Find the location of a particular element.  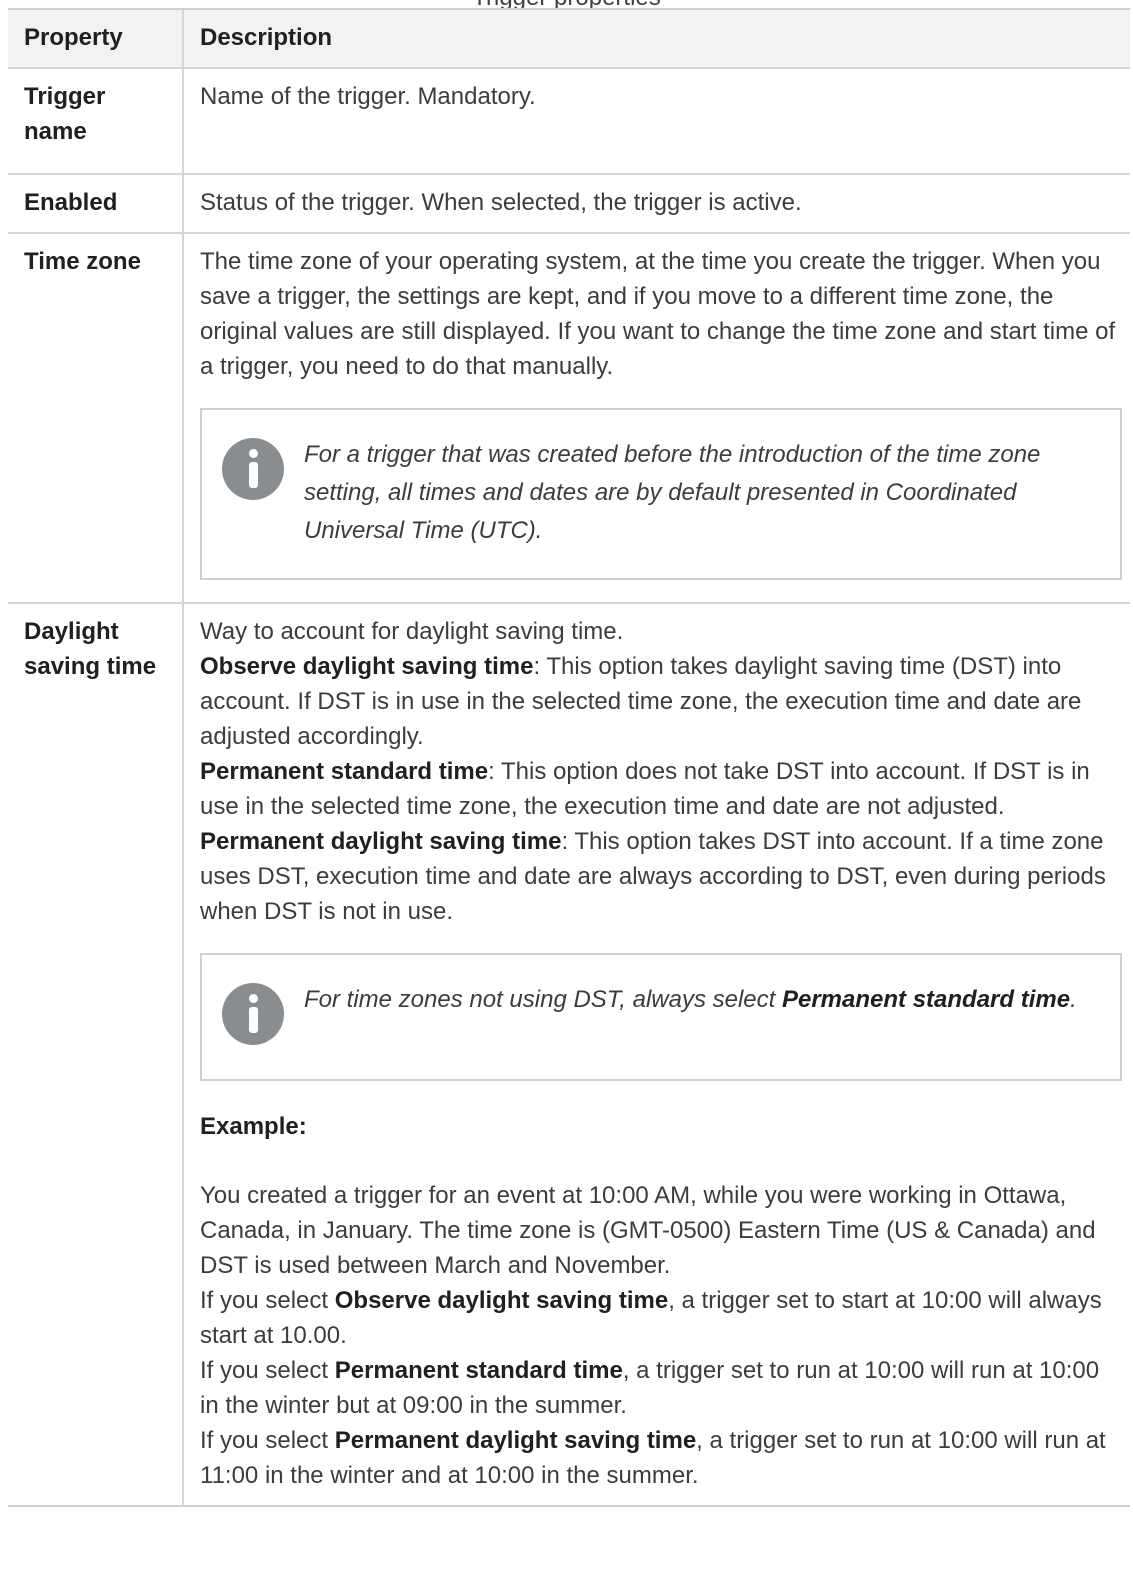

example-heading: Example: is located at coordinates (661, 1126).